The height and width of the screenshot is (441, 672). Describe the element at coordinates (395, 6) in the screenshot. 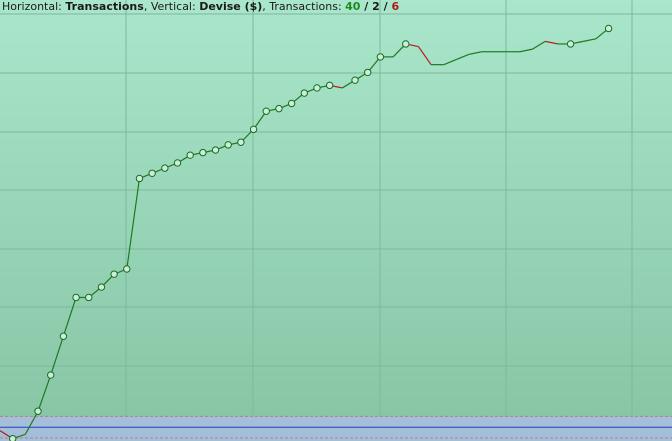

I see `losing-count: 6` at that location.